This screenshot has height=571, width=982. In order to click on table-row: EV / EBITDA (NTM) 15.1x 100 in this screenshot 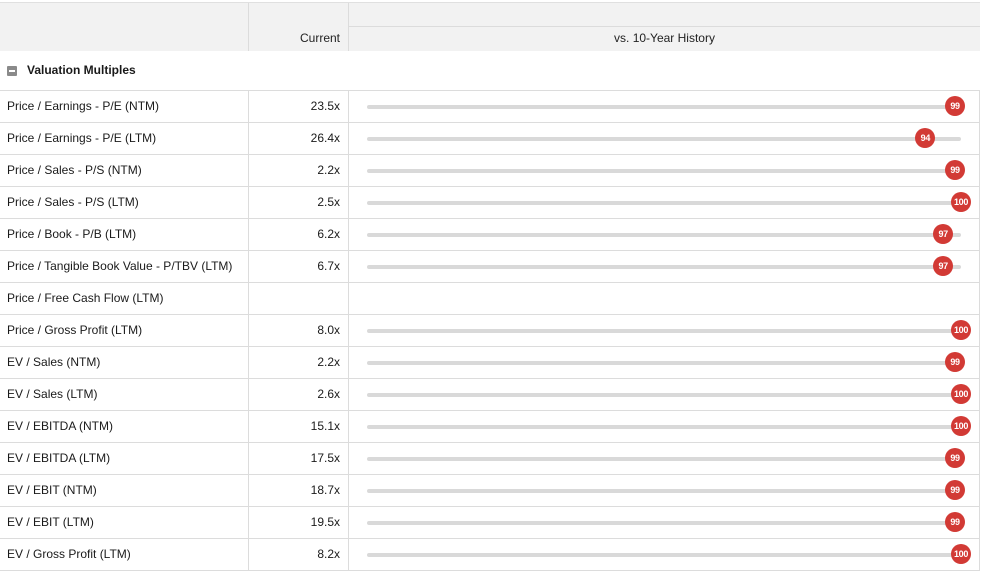, I will do `click(490, 427)`.